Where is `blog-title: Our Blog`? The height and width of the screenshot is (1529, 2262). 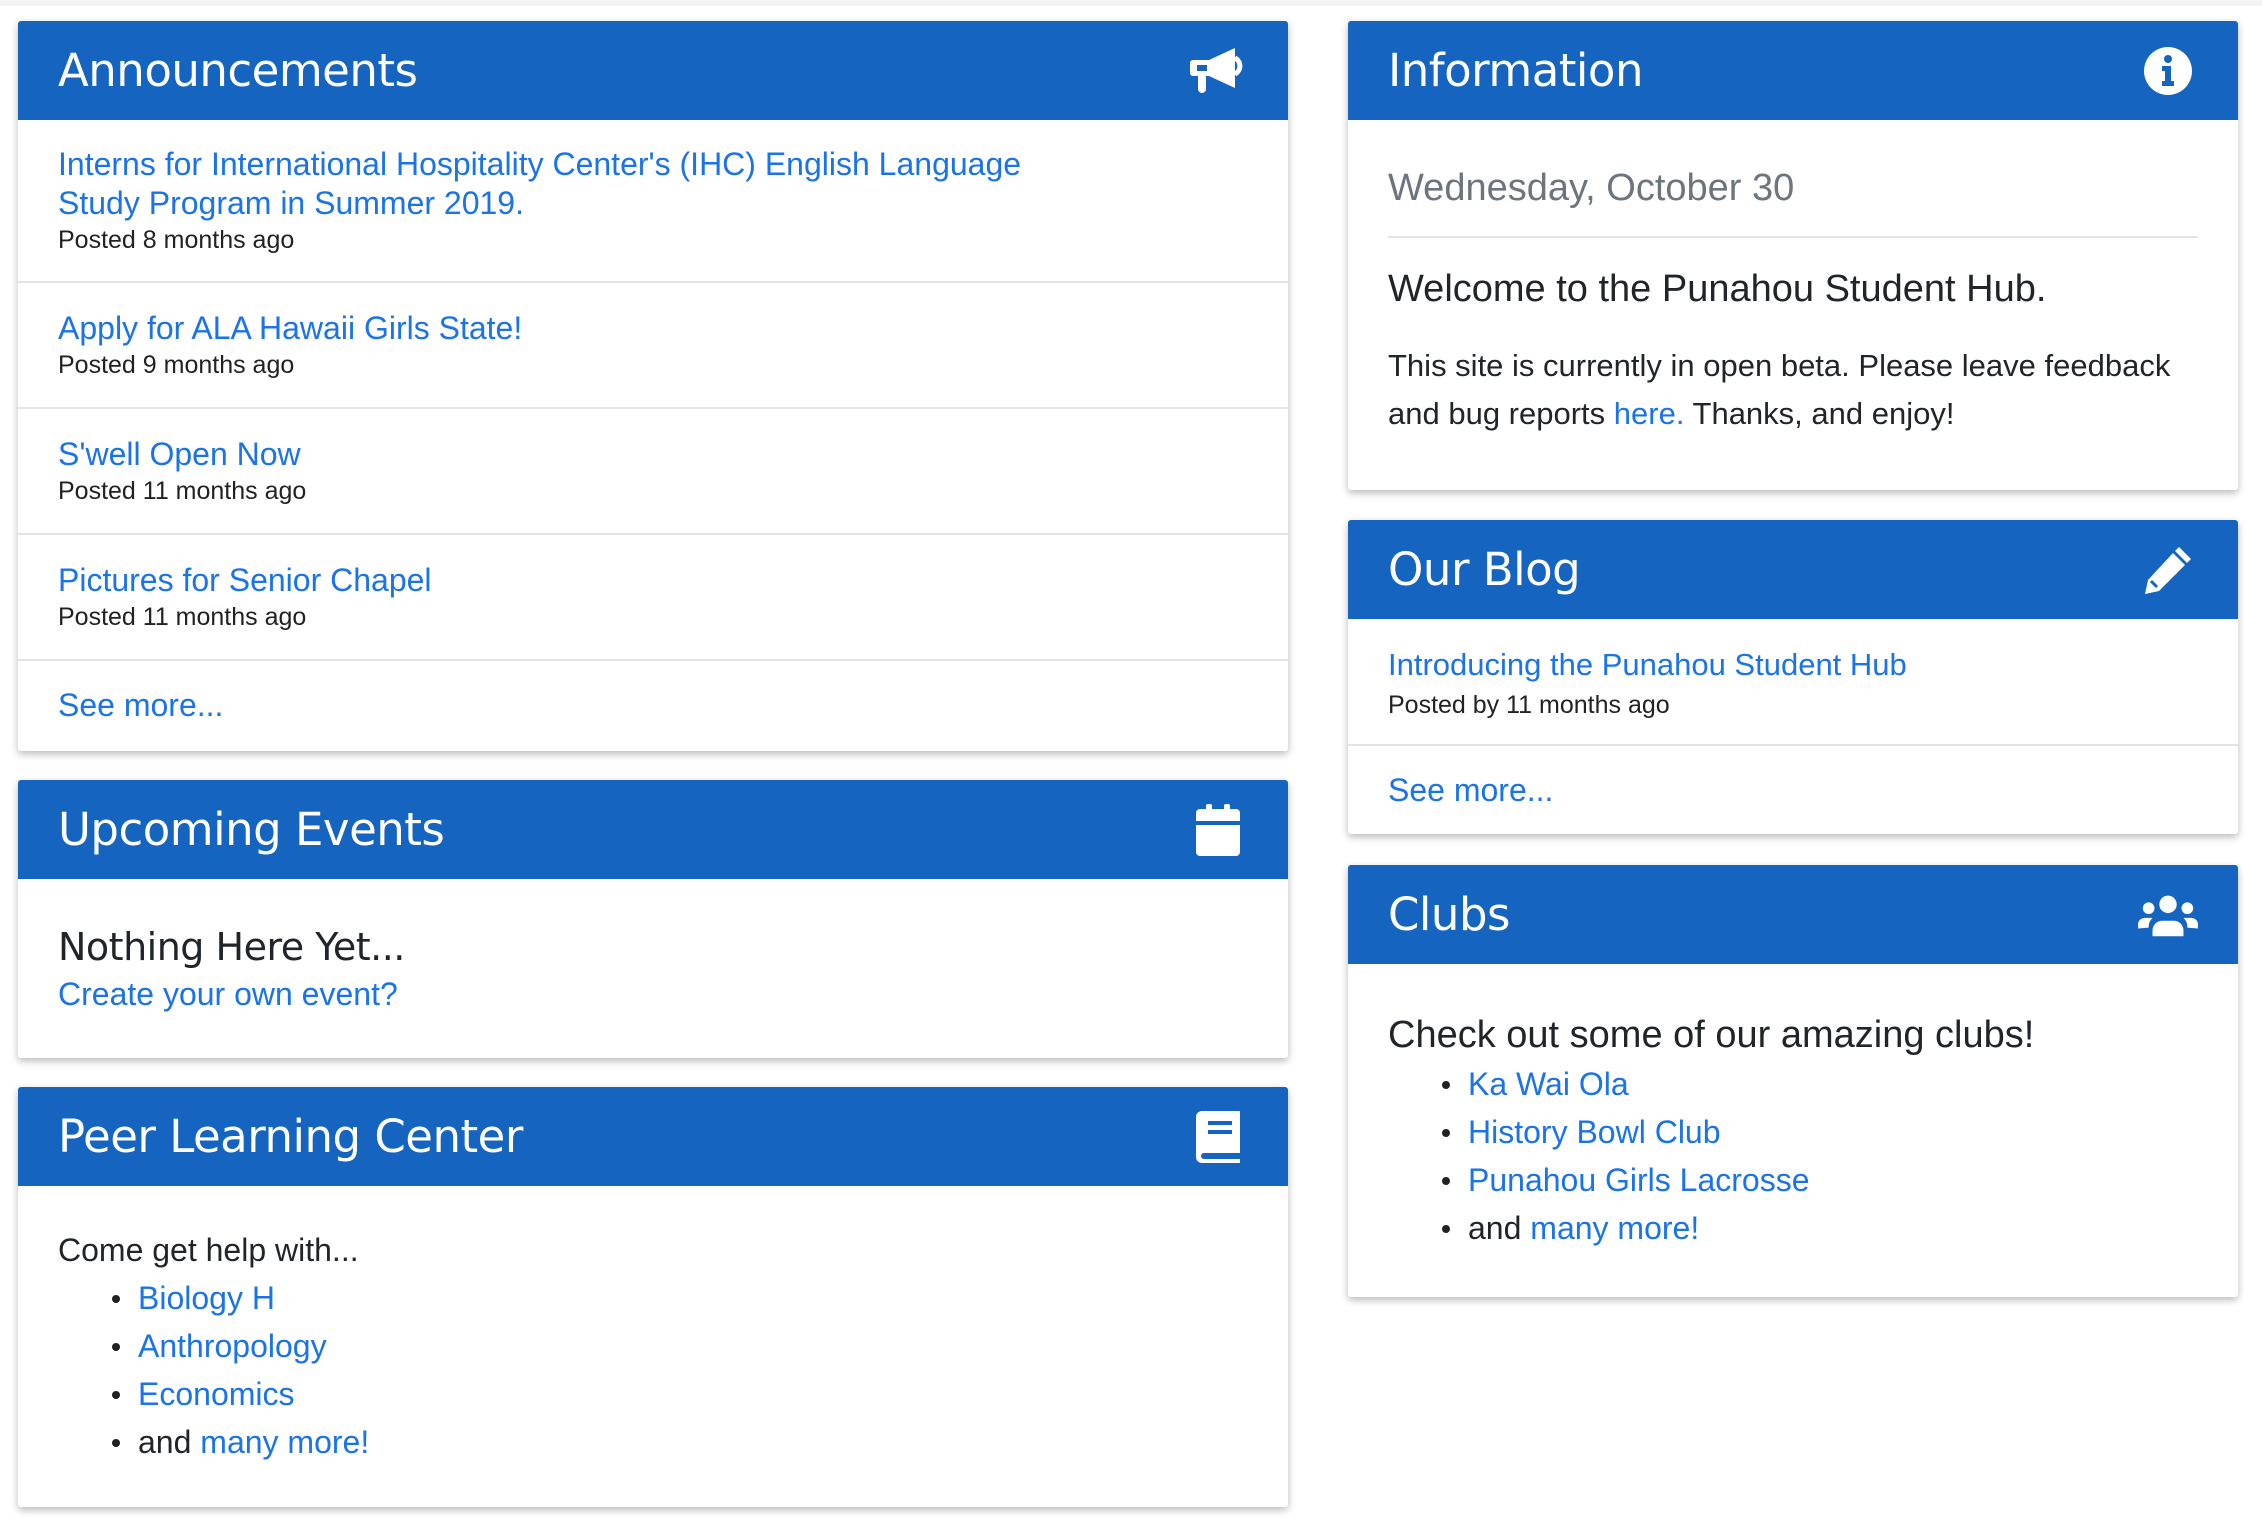
blog-title: Our Blog is located at coordinates (1484, 569).